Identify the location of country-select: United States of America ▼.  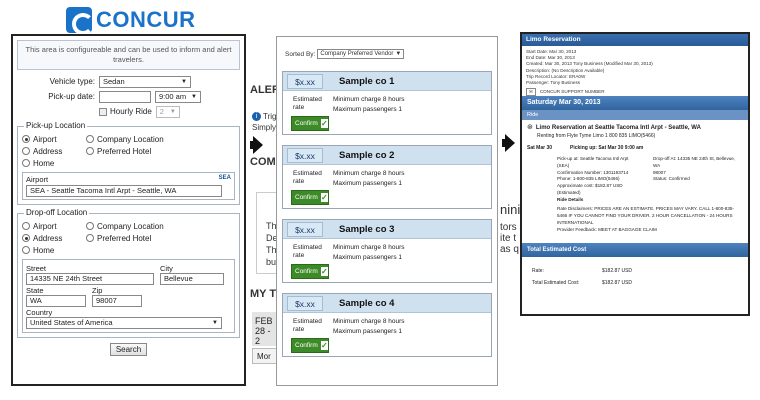
(124, 322).